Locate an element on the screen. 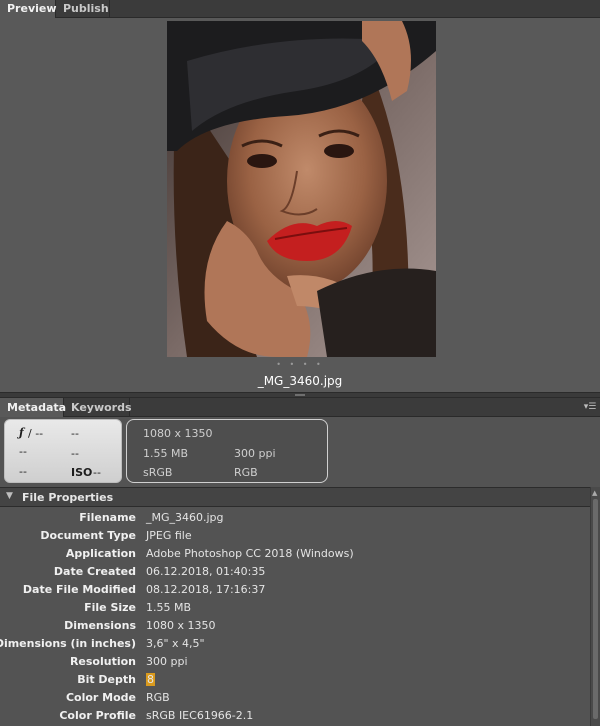  file-properties-header: ▼ File Properties is located at coordinates (295, 497).